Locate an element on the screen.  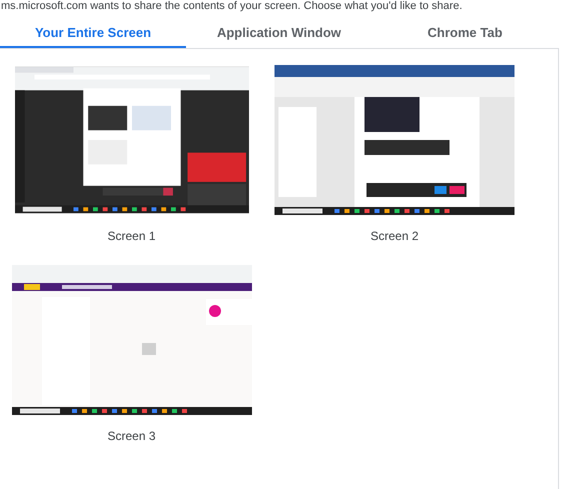
screen-label: Screen 3 is located at coordinates (131, 436).